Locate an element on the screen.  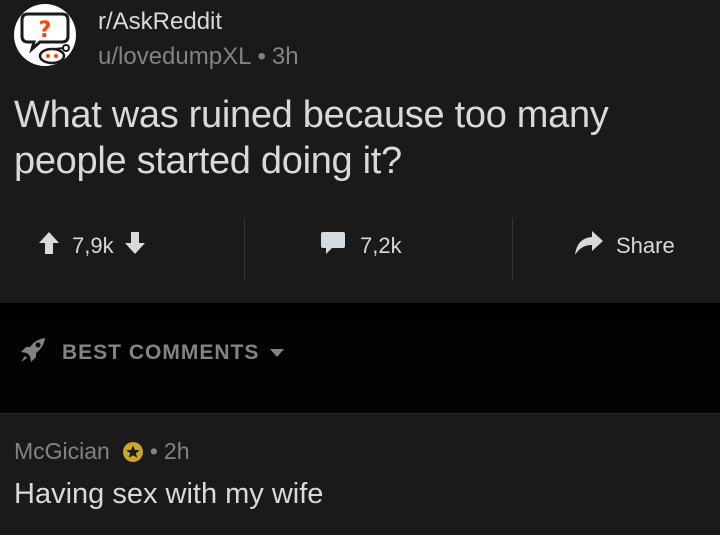
share-button: Share is located at coordinates (624, 246).